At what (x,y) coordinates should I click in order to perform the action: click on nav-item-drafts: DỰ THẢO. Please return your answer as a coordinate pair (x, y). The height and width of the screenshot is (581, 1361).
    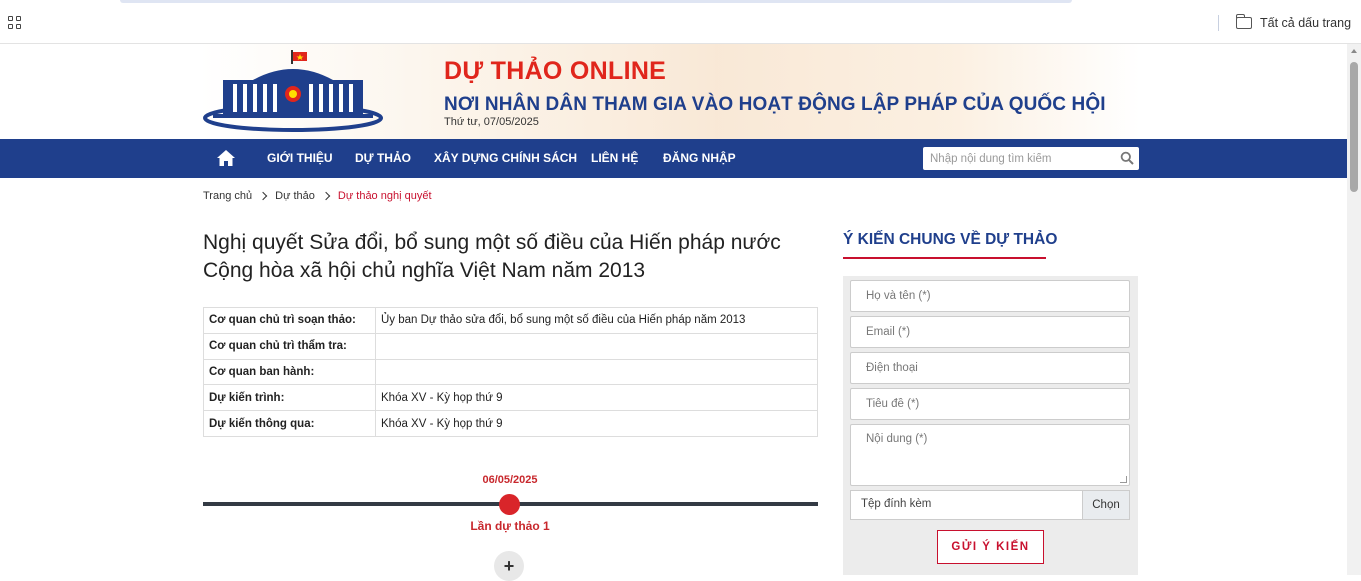
    Looking at the image, I should click on (383, 158).